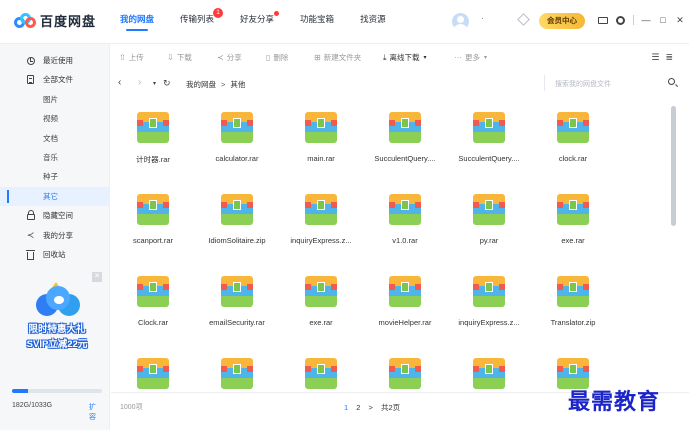 This screenshot has height=430, width=689. Describe the element at coordinates (237, 301) in the screenshot. I see `file-item: emailSecurity.rar` at that location.